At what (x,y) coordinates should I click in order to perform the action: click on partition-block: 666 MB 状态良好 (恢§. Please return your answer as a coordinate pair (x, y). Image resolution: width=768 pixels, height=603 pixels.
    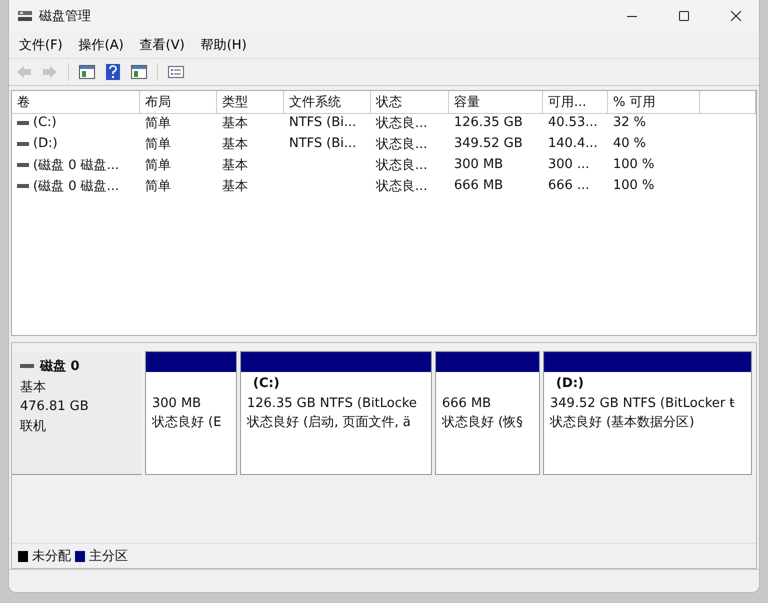
    Looking at the image, I should click on (487, 413).